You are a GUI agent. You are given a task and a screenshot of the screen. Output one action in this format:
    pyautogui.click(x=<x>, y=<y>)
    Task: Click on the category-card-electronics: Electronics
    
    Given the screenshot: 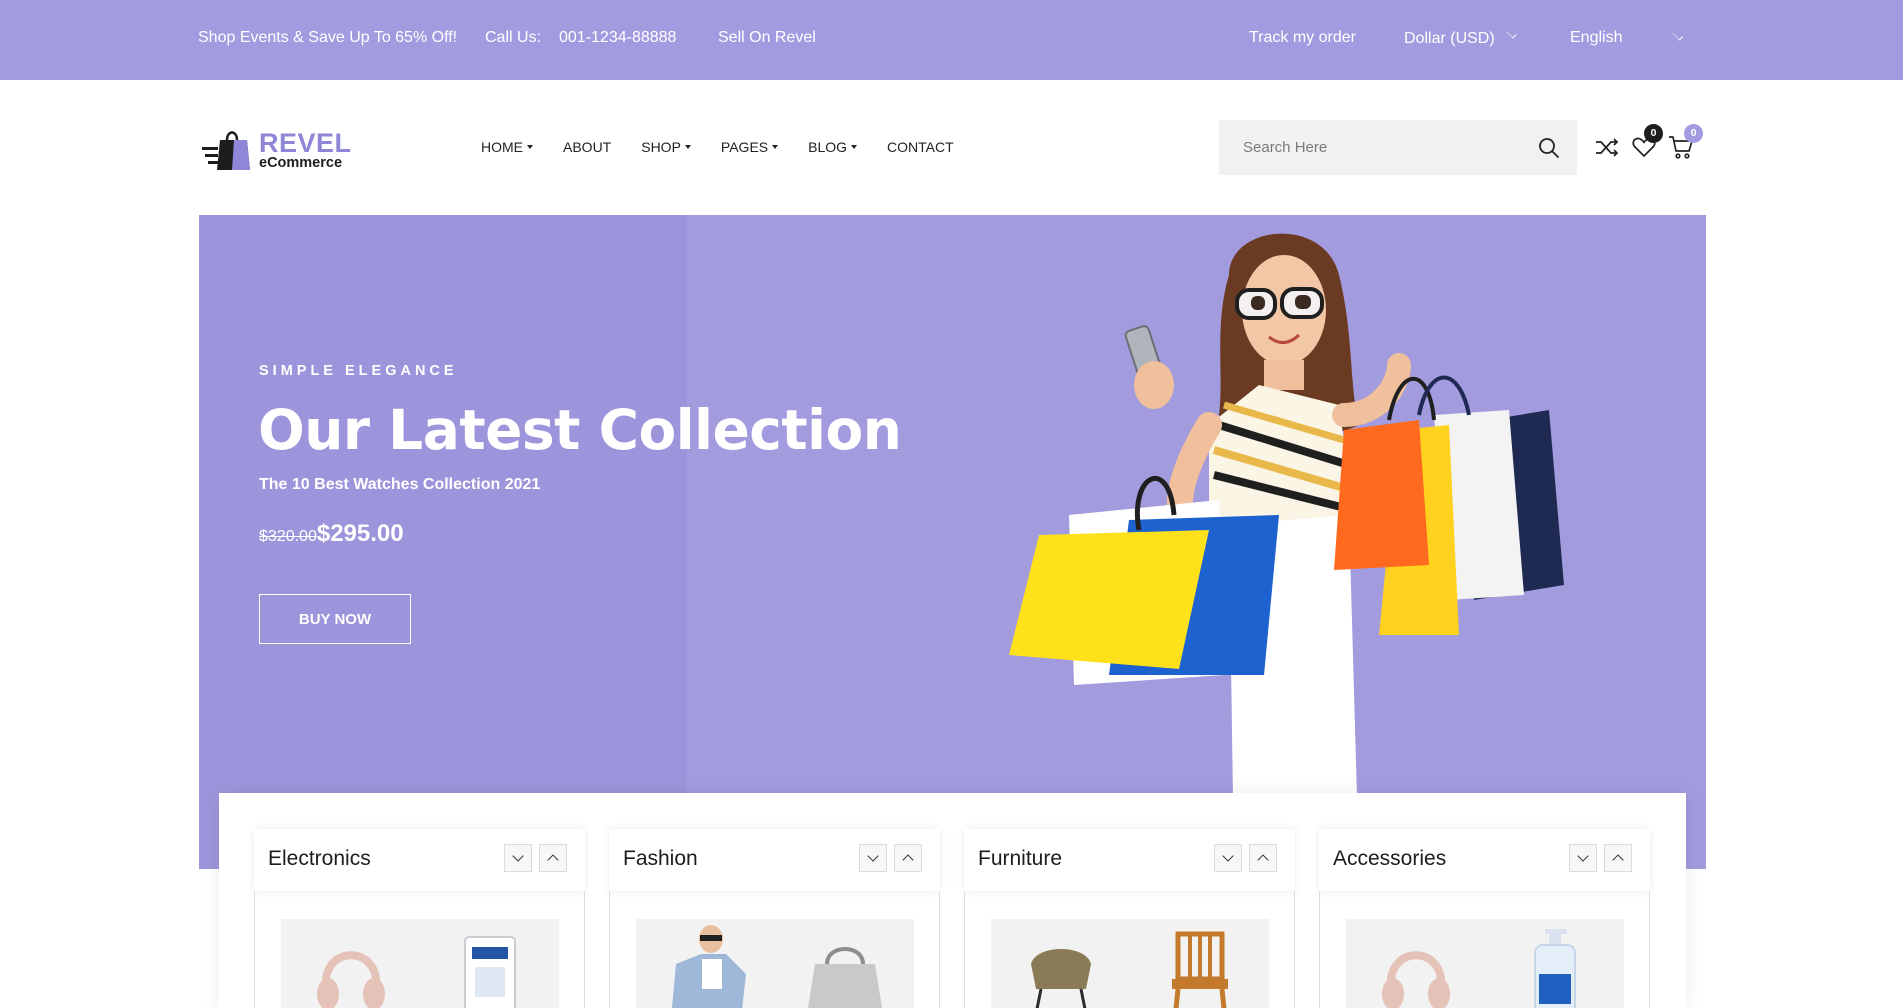 What is the action you would take?
    pyautogui.click(x=419, y=918)
    